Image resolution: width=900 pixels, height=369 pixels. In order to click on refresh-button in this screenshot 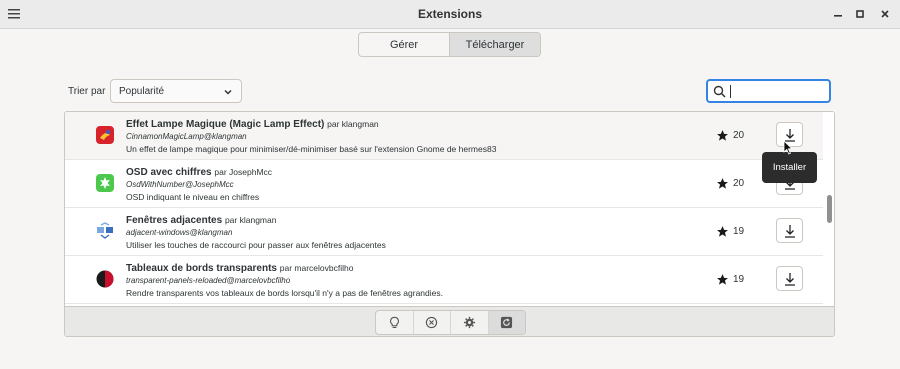, I will do `click(506, 322)`.